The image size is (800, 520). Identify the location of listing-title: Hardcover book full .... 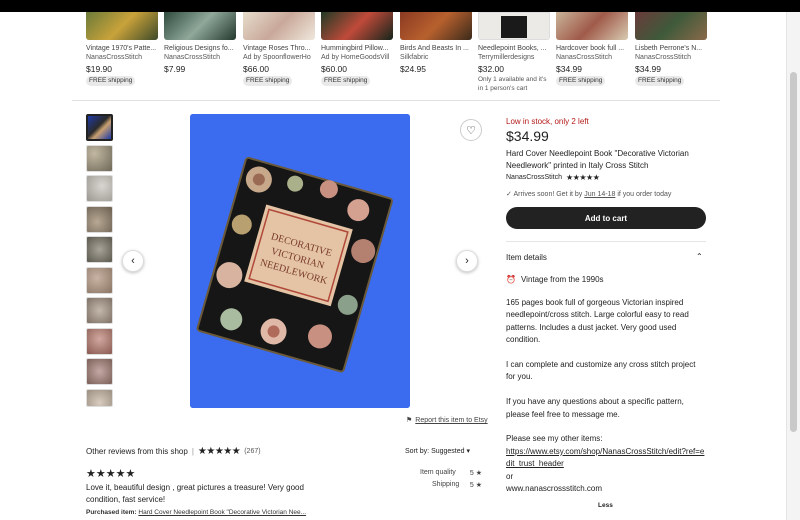
(592, 48).